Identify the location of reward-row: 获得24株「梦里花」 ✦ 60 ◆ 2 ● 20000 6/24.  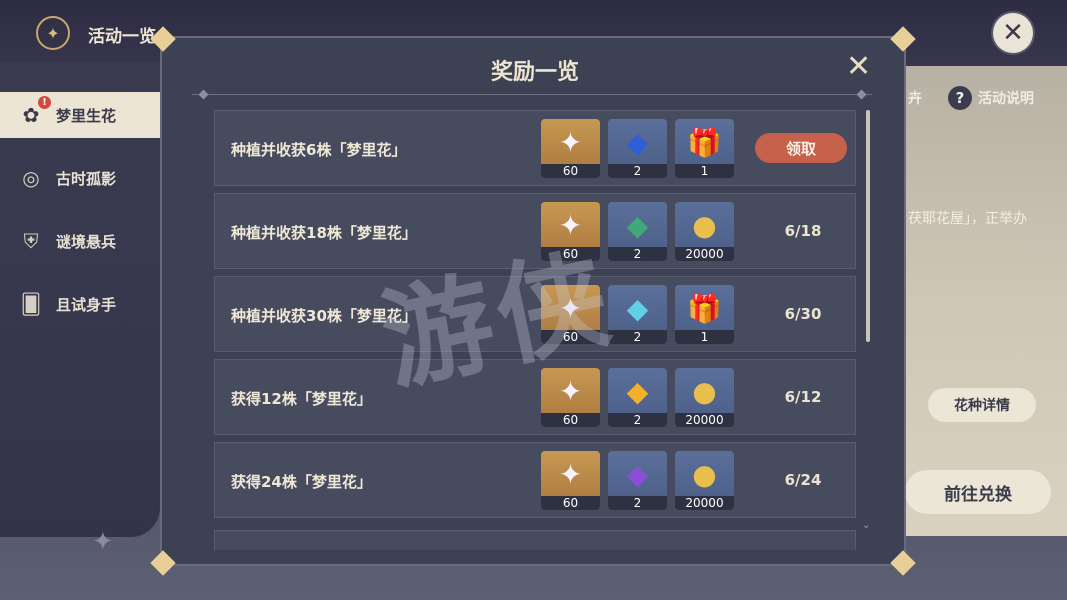
(535, 480).